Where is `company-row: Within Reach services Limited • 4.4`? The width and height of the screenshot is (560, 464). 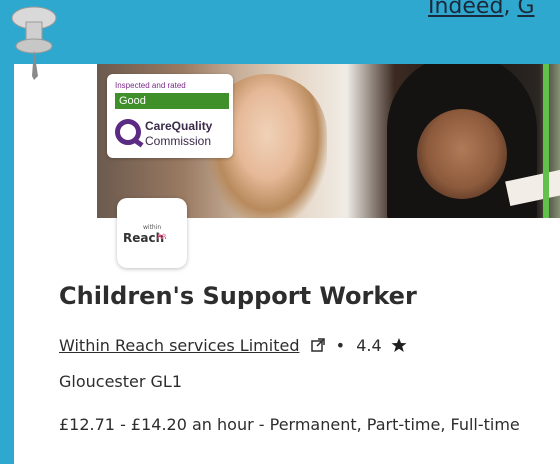
company-row: Within Reach services Limited • 4.4 is located at coordinates (233, 345).